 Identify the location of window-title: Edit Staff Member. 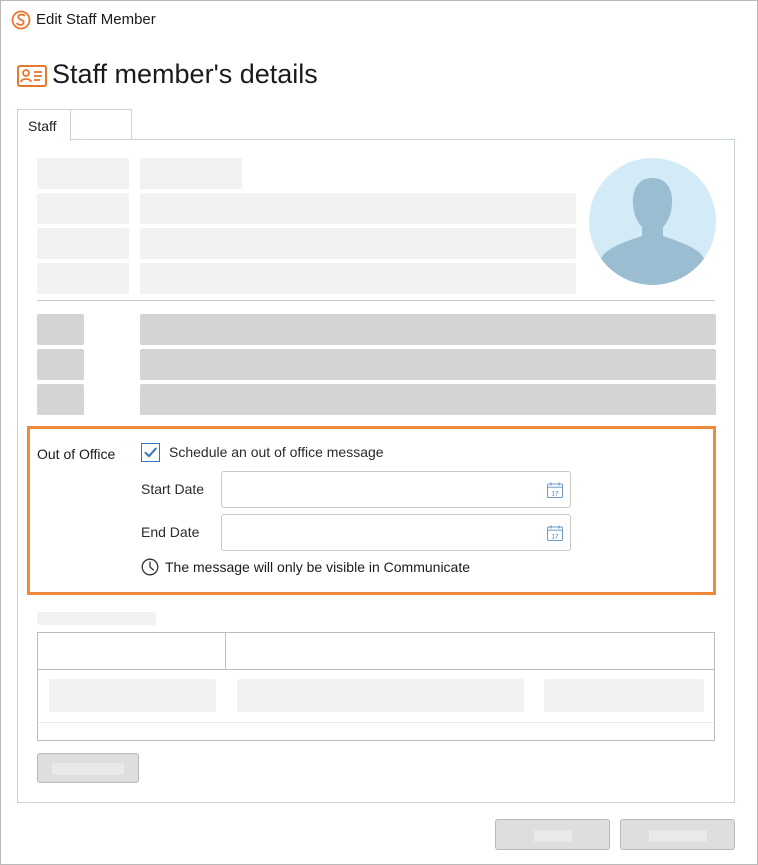
(96, 19).